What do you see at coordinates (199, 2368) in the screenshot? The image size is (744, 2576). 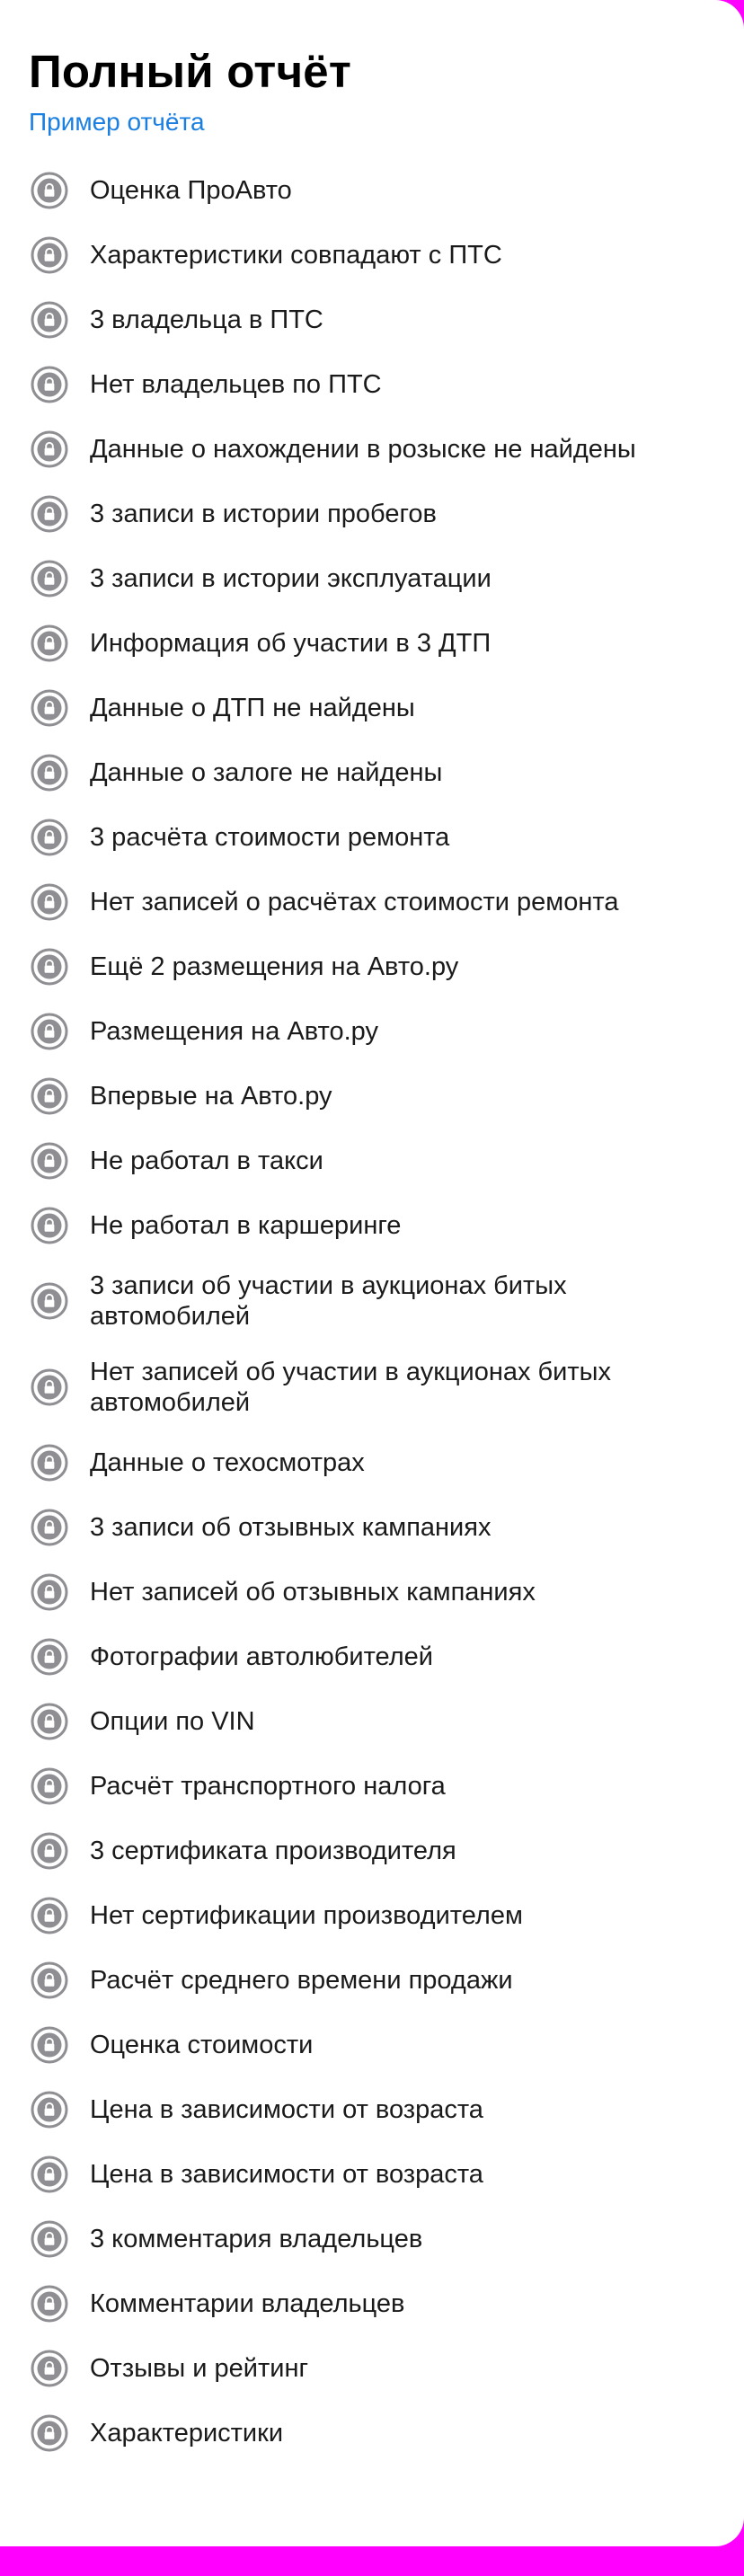 I see `feature-label: Отзывы и рейтинг` at bounding box center [199, 2368].